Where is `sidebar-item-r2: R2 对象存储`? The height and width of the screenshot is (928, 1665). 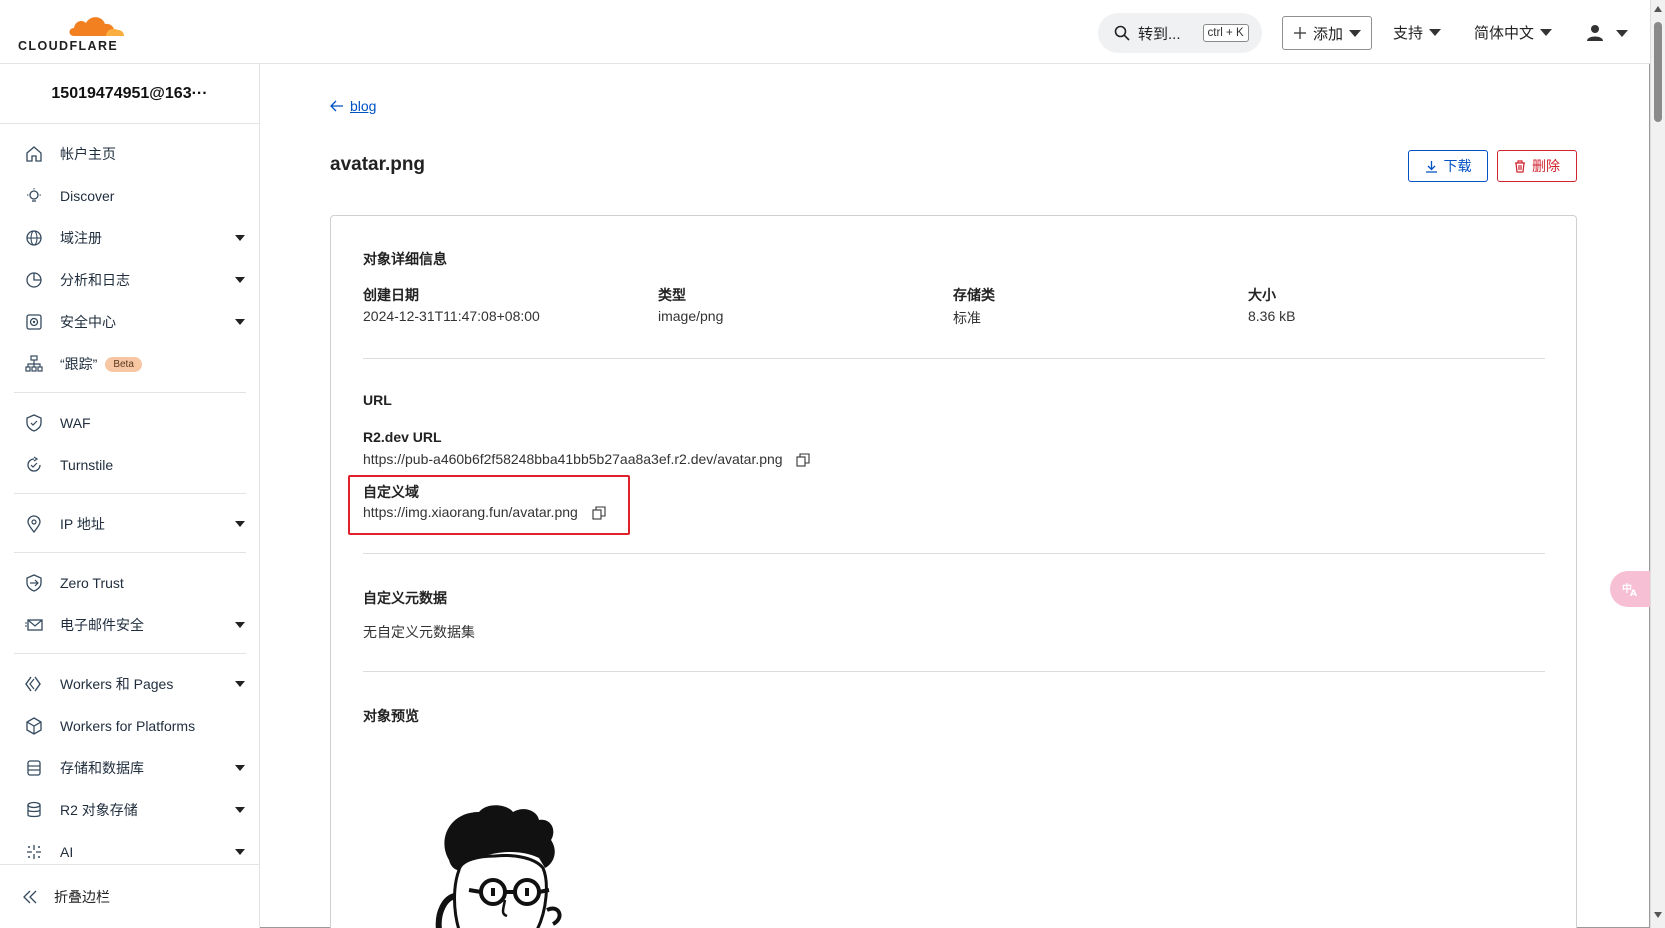 sidebar-item-r2: R2 对象存储 is located at coordinates (129, 810).